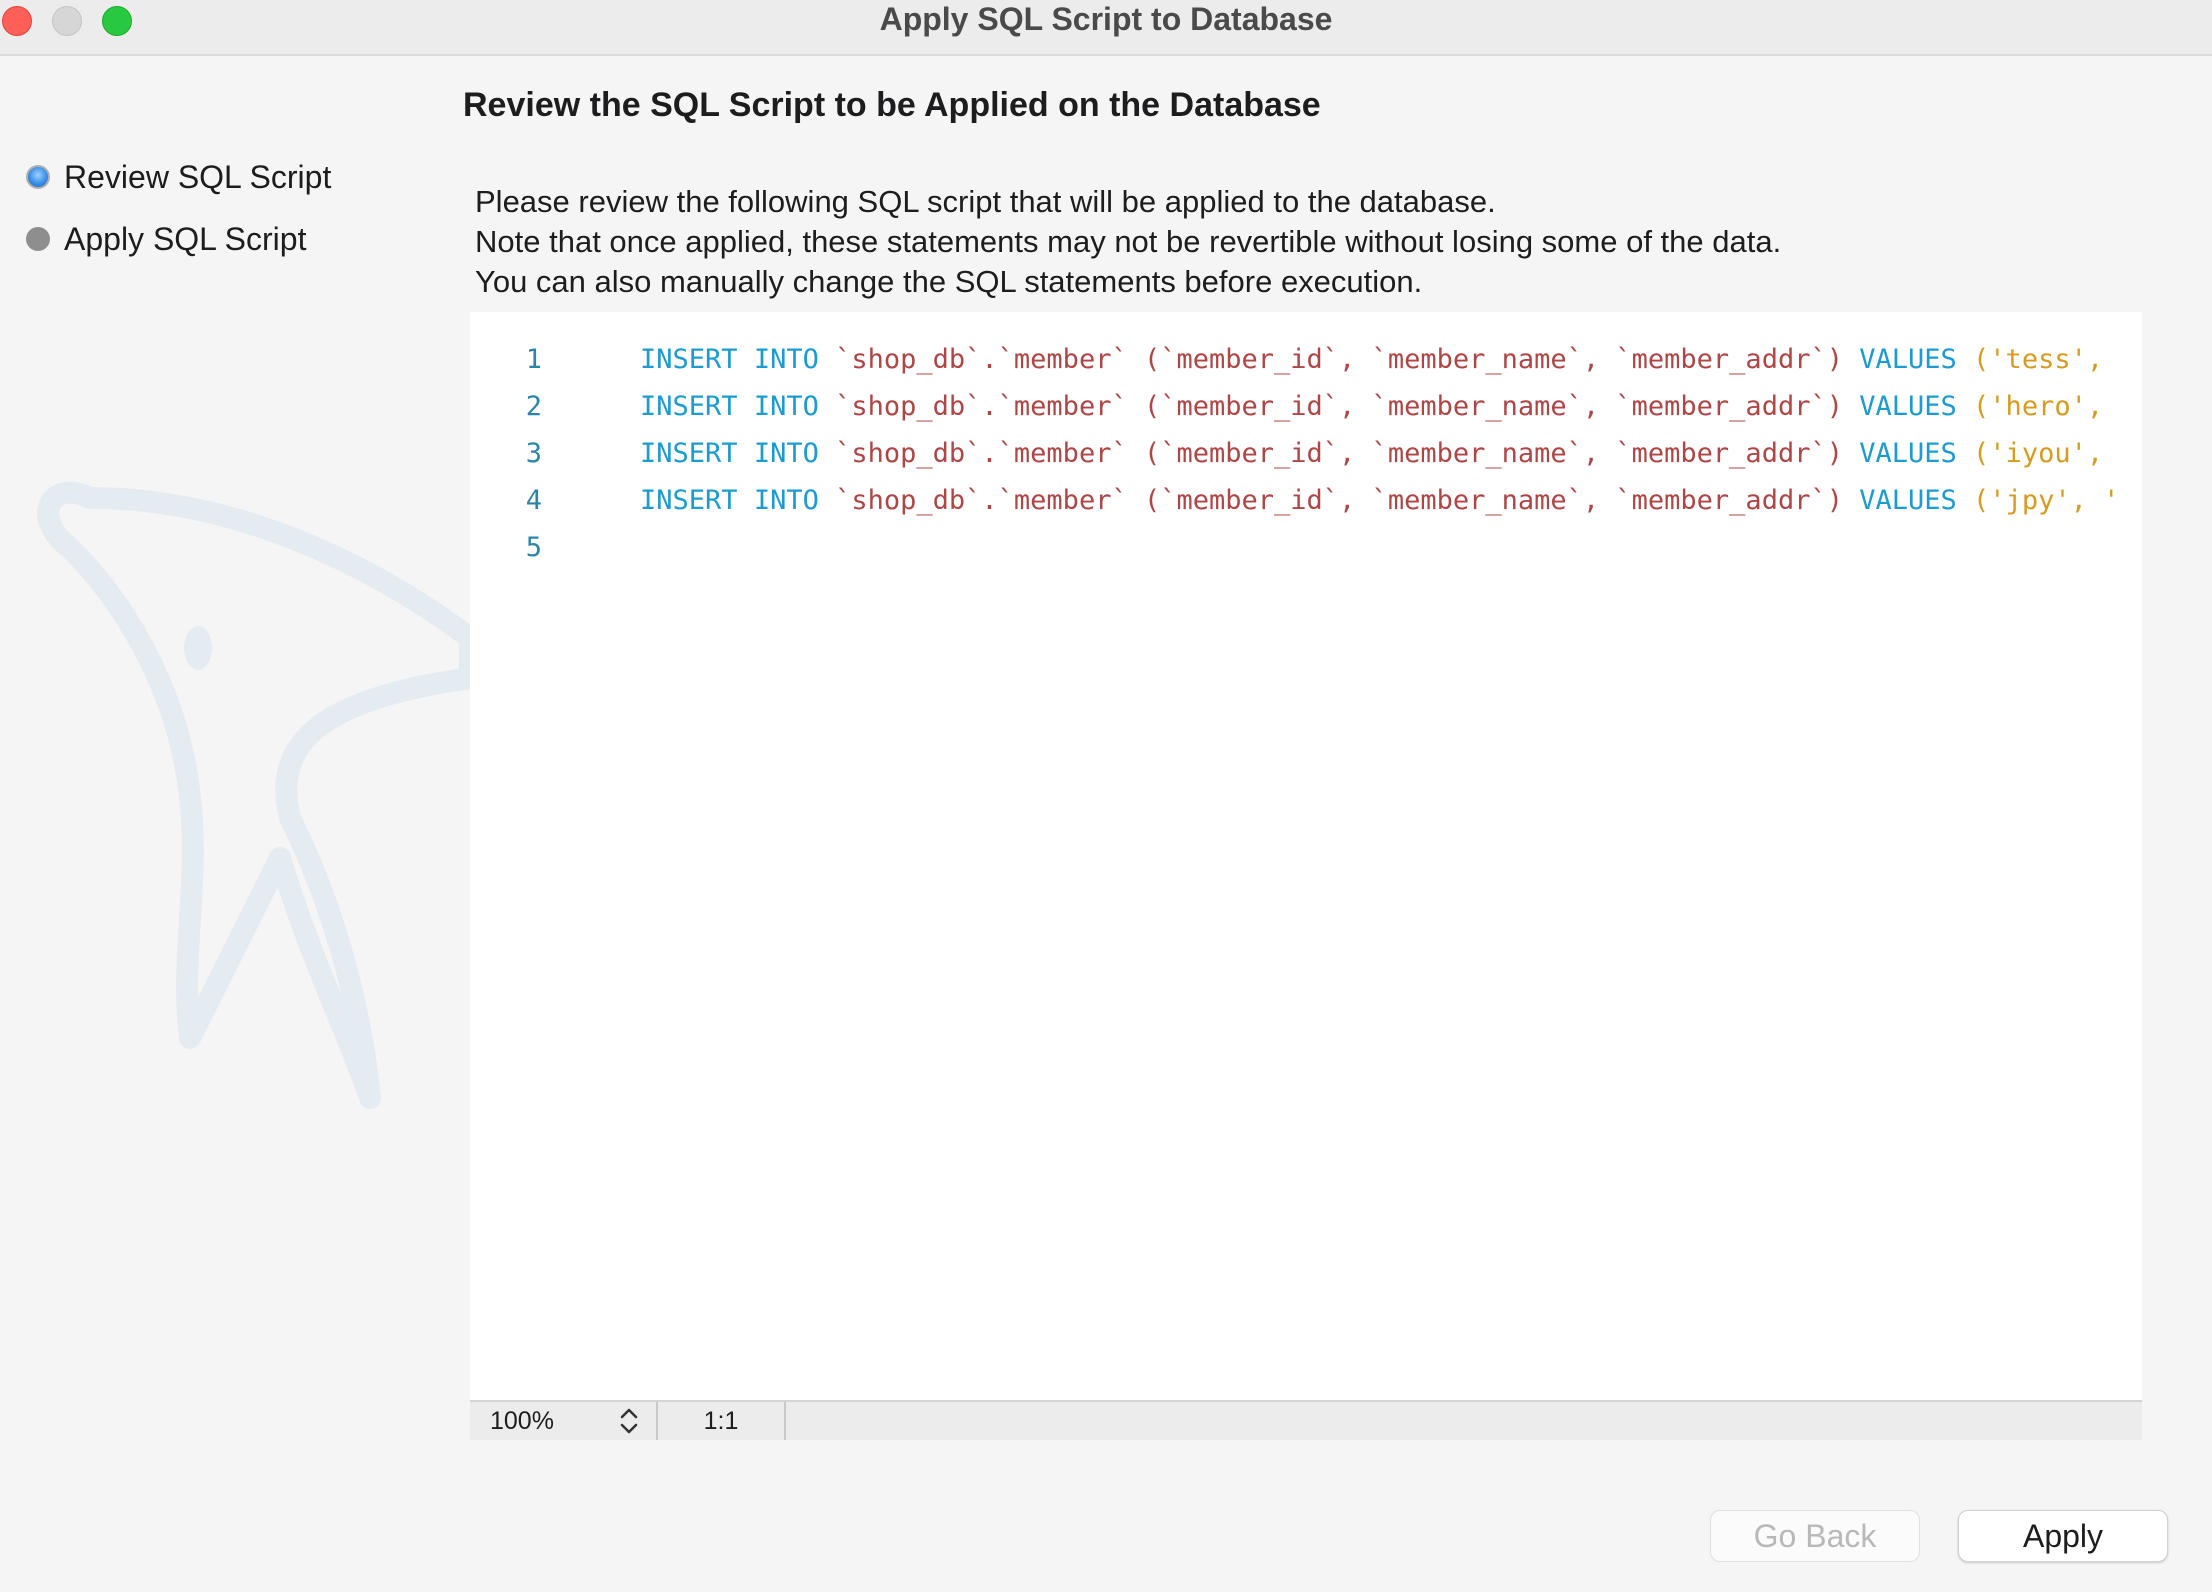 This screenshot has width=2212, height=1592. What do you see at coordinates (533, 500) in the screenshot?
I see `line-number: 4` at bounding box center [533, 500].